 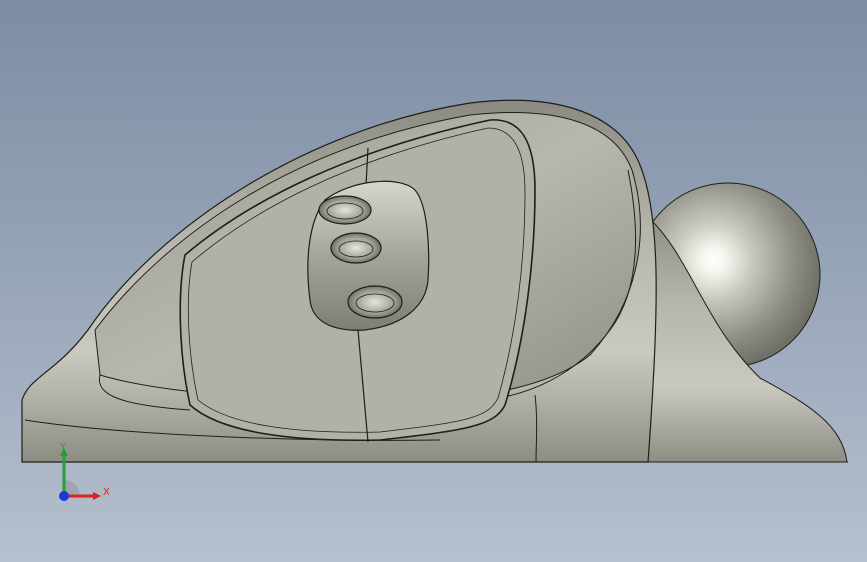 I want to click on y-axis-label: Y, so click(x=63, y=447).